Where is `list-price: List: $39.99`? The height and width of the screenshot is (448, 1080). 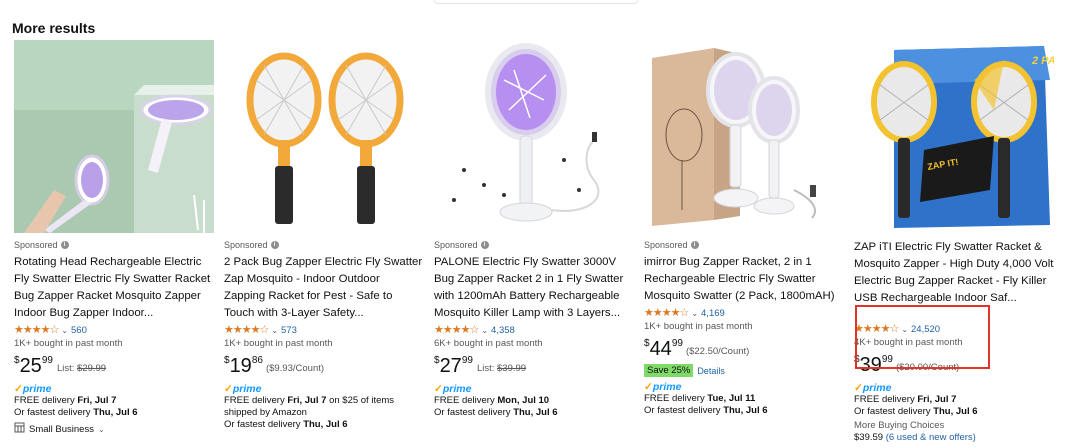
list-price: List: $39.99 is located at coordinates (501, 368).